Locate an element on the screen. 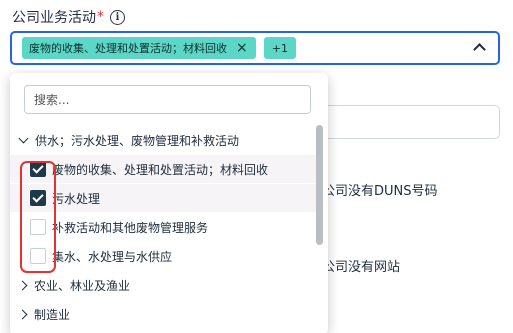  option-label: 集水、水处理与水供应 is located at coordinates (112, 256).